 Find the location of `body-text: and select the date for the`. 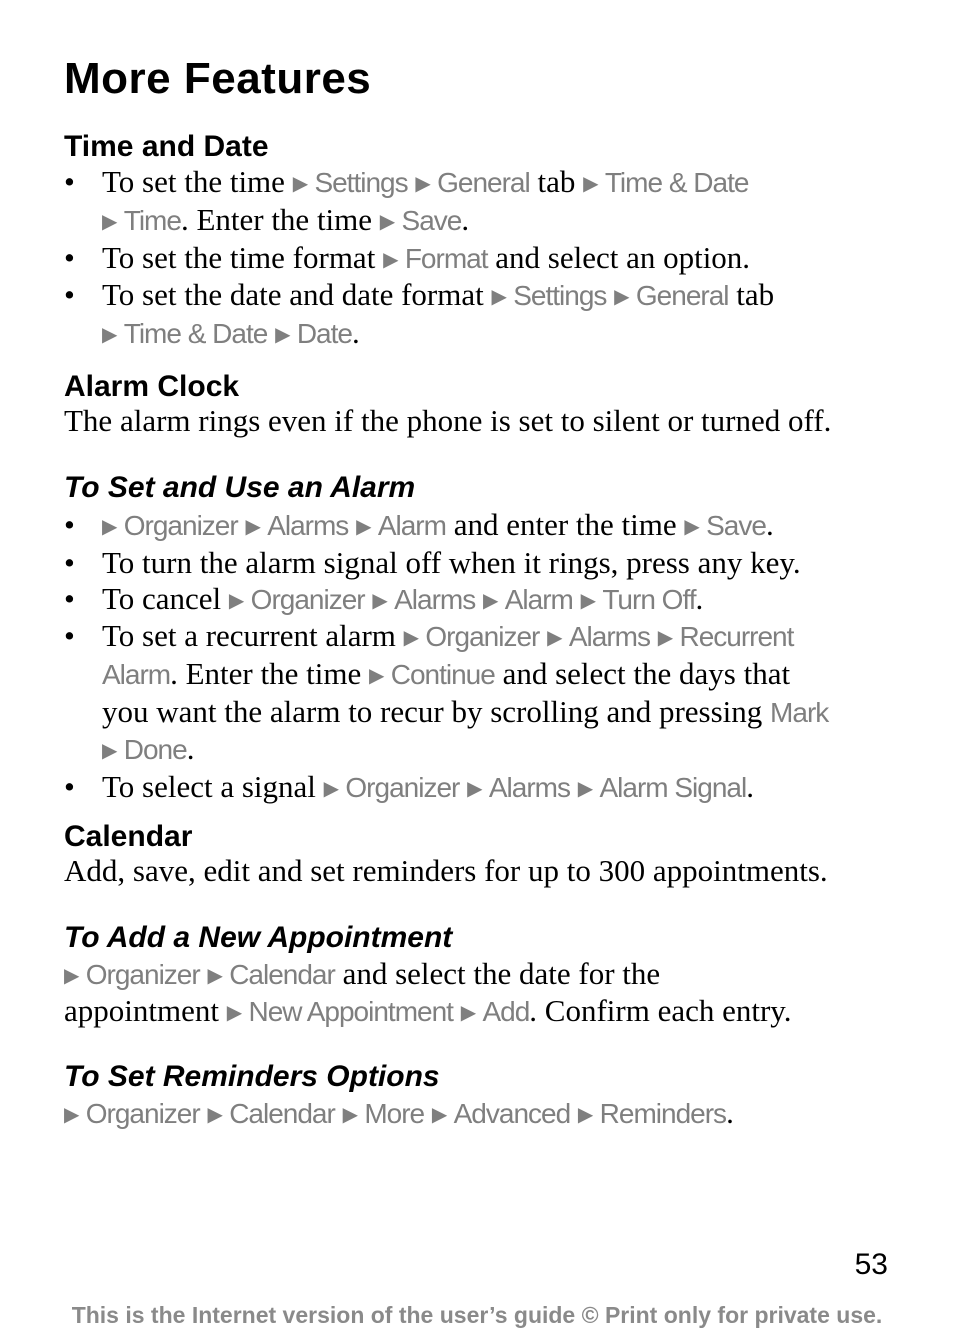

body-text: and select the date for the is located at coordinates (497, 973).